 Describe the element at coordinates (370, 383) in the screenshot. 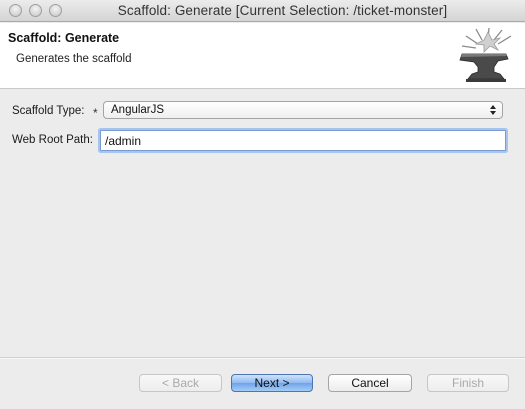

I see `cancel-button: Cancel` at that location.